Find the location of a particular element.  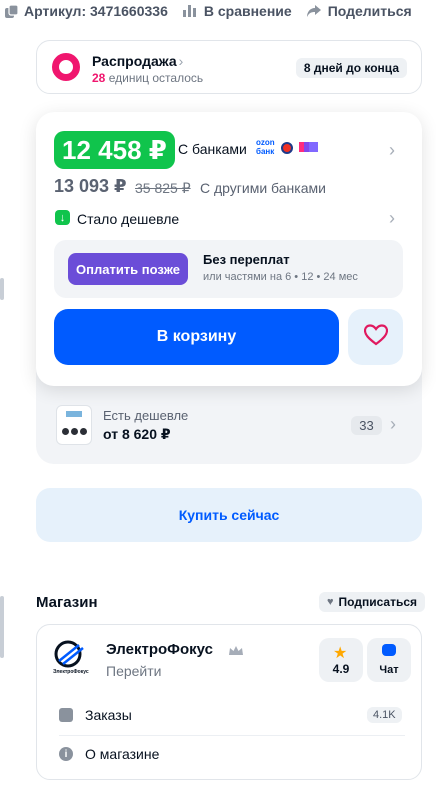

store-orders-row: Заказы is located at coordinates (95, 715).